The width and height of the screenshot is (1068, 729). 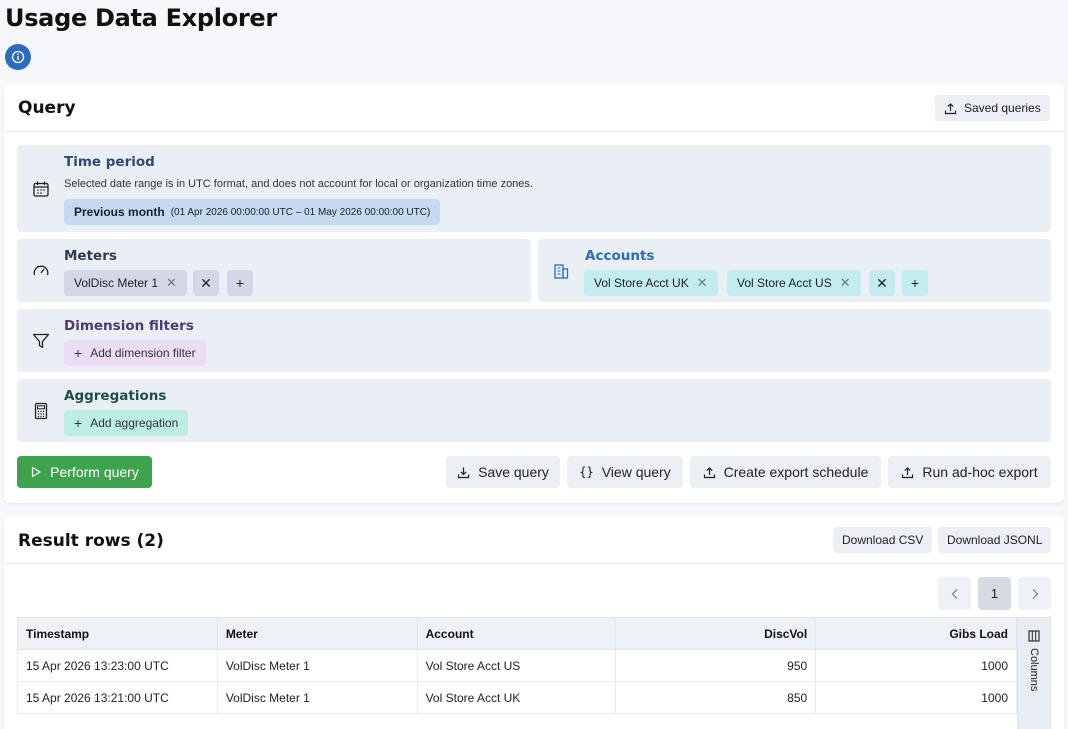 I want to click on filter-icon, so click(x=41, y=341).